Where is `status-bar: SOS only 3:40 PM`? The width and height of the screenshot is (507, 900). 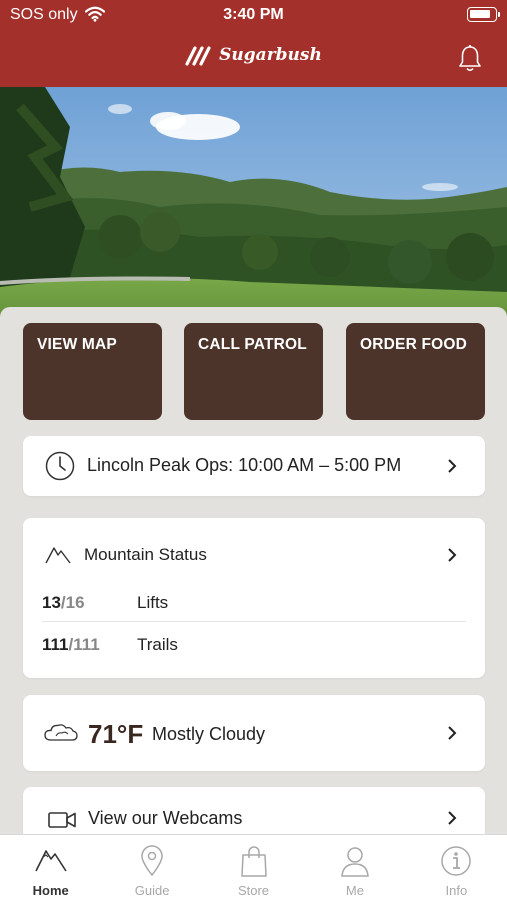 status-bar: SOS only 3:40 PM is located at coordinates (253, 15).